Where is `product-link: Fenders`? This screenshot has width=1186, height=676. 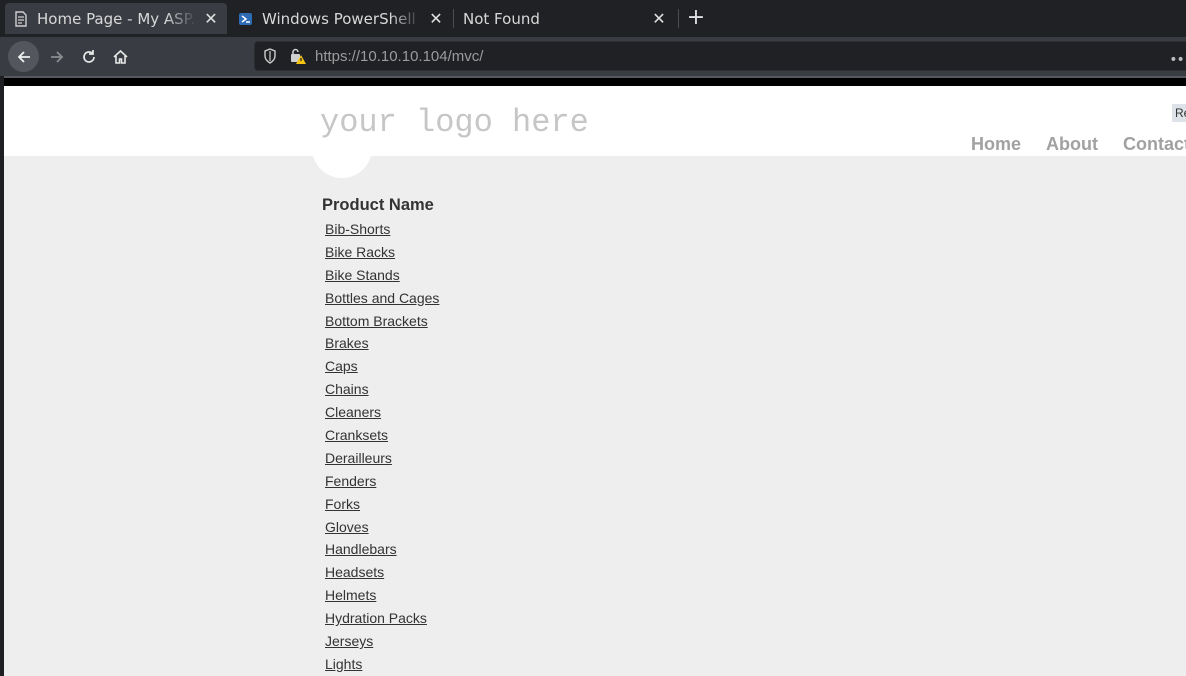 product-link: Fenders is located at coordinates (350, 481).